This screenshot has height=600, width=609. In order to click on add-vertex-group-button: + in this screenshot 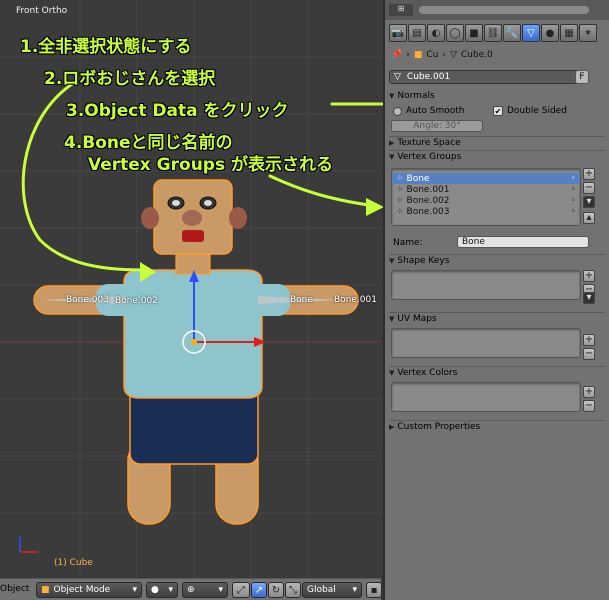, I will do `click(589, 174)`.